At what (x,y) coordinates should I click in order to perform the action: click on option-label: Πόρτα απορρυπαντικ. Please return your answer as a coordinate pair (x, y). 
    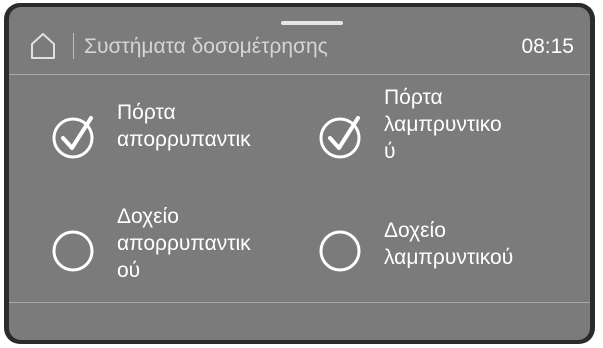
    Looking at the image, I should click on (184, 126).